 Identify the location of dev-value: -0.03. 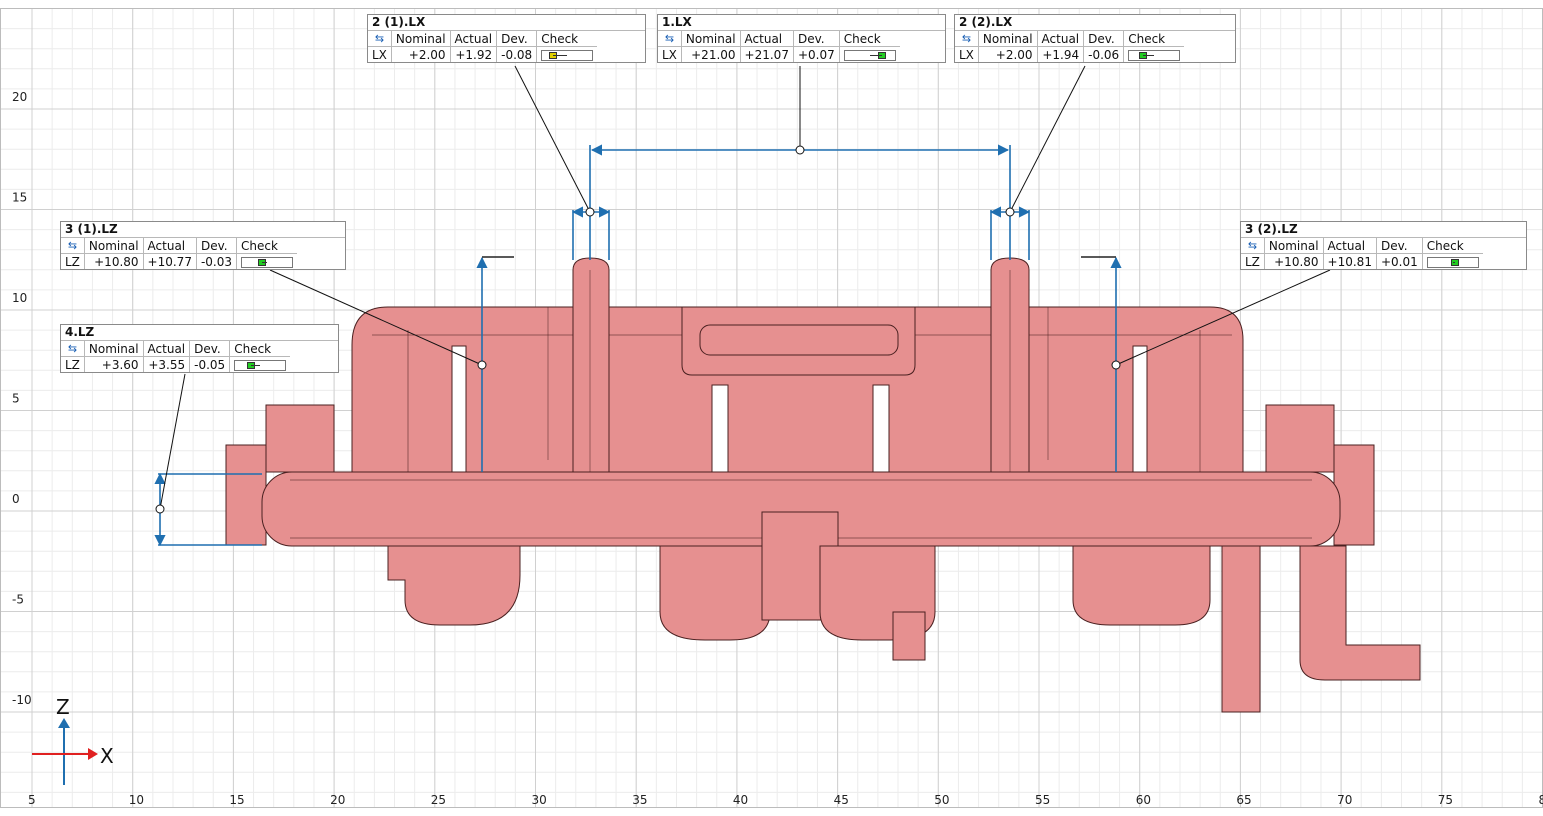
(217, 261).